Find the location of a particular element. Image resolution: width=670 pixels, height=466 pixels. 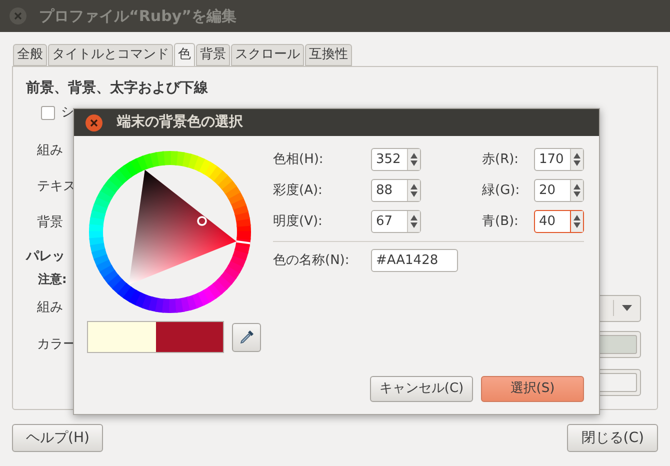

checkbox is located at coordinates (48, 113).